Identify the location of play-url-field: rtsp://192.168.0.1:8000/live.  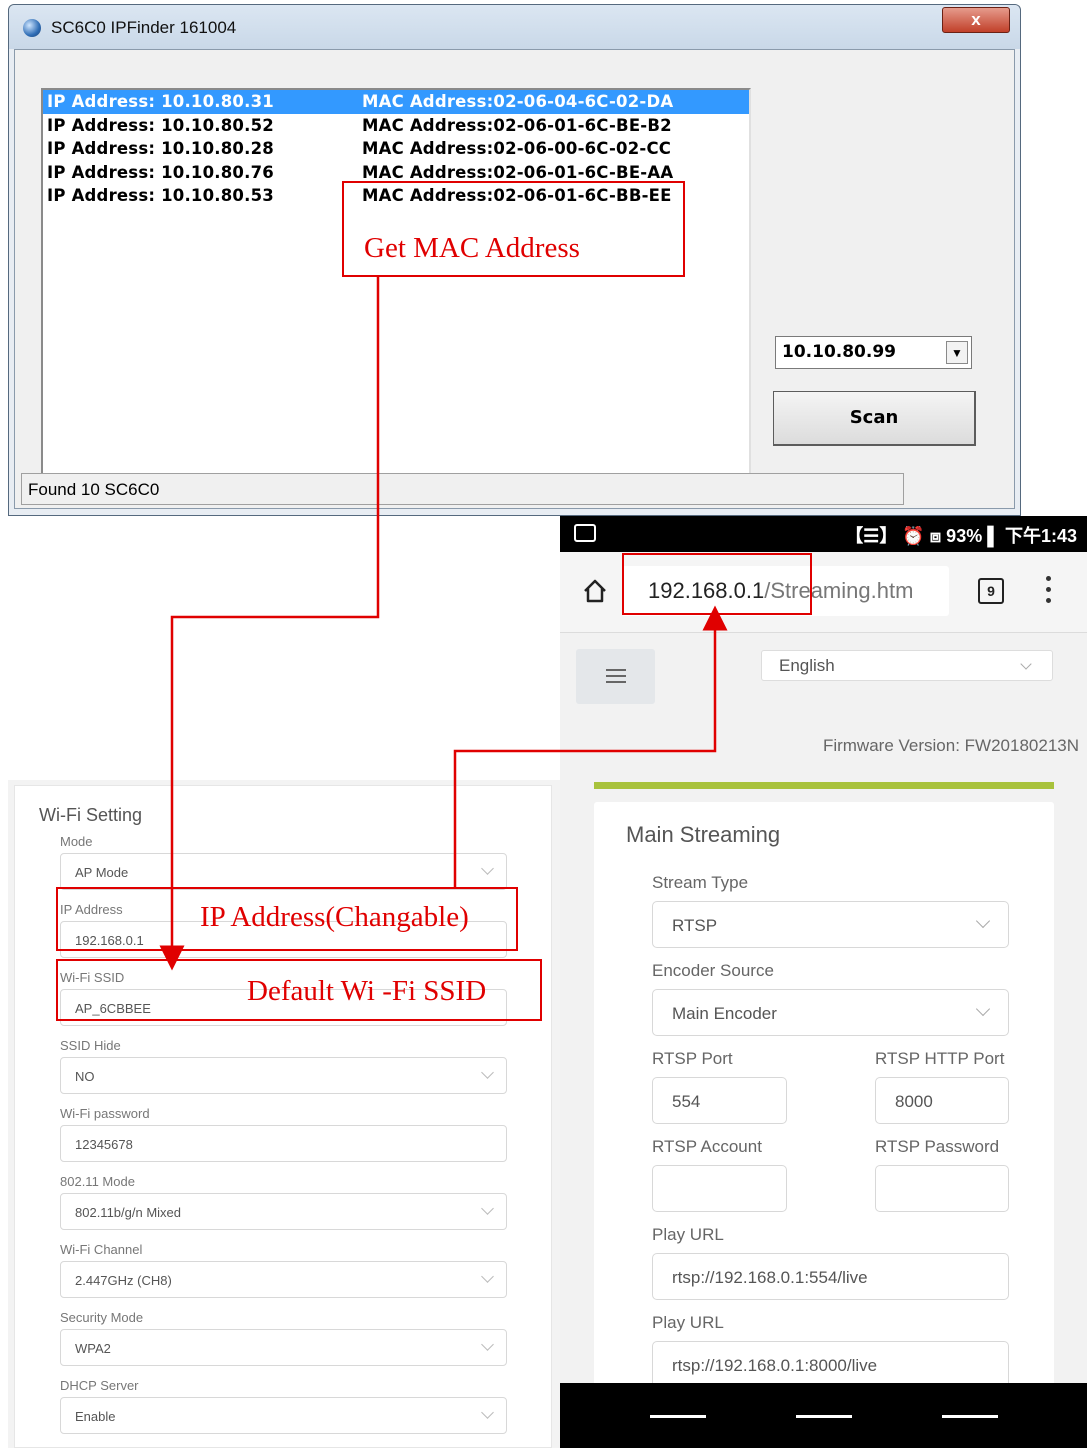
(830, 1364).